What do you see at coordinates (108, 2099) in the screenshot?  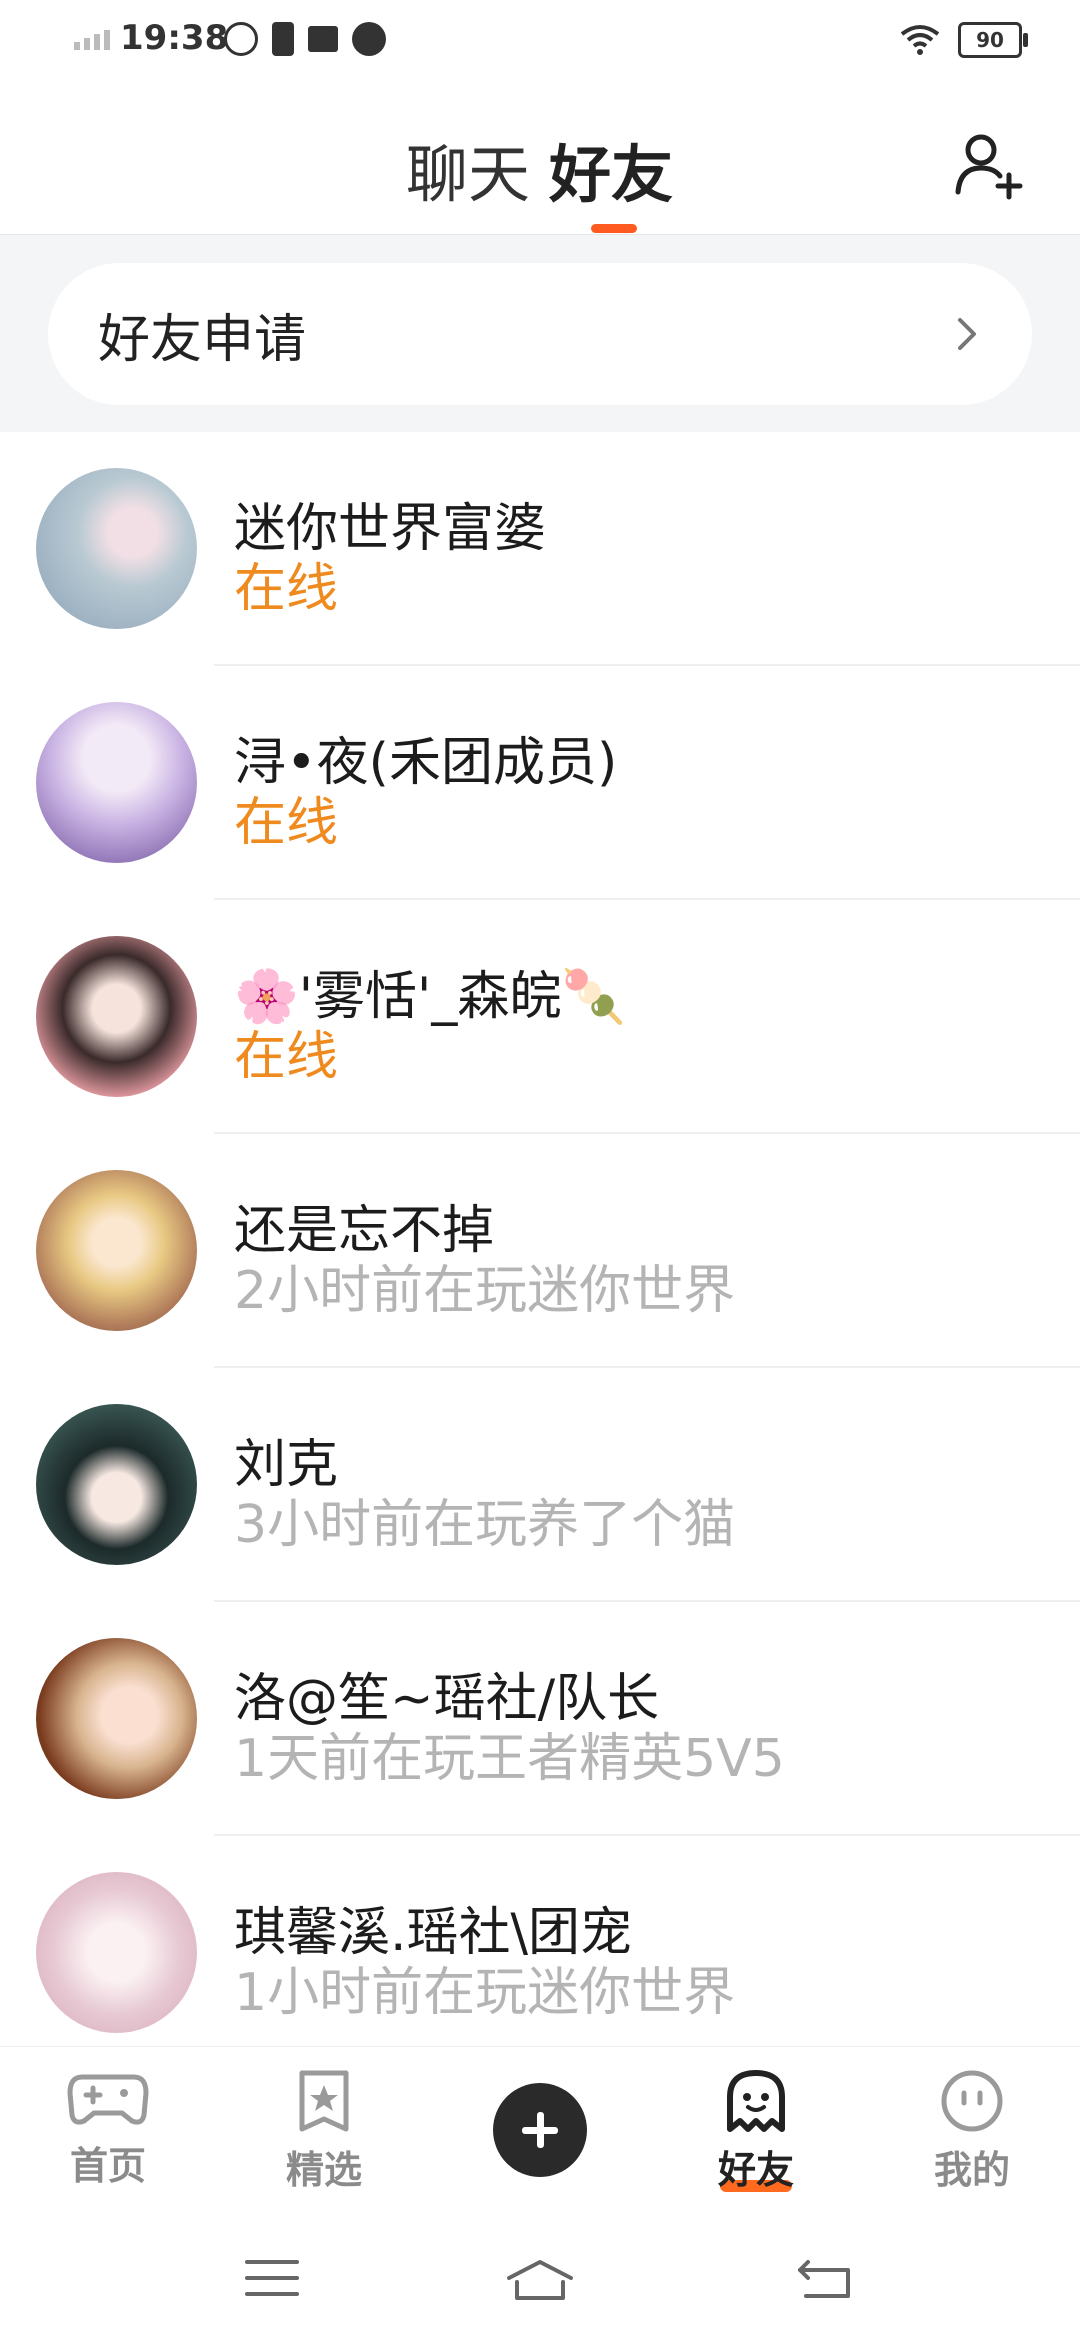 I see `gamepad-icon` at bounding box center [108, 2099].